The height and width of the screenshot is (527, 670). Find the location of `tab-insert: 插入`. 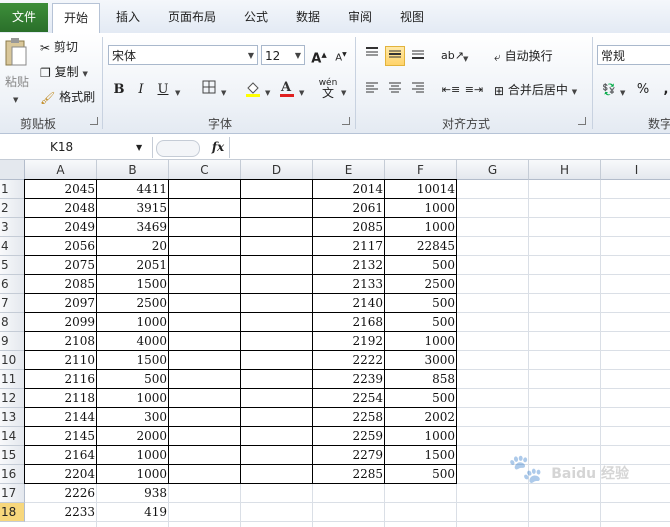

tab-insert: 插入 is located at coordinates (128, 17).